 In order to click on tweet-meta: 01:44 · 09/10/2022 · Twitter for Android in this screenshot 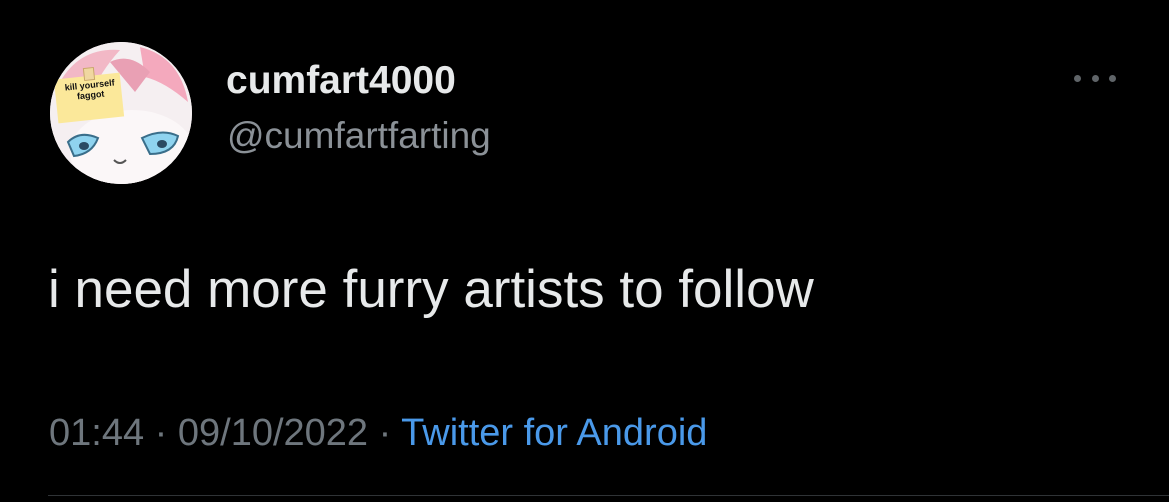, I will do `click(378, 433)`.